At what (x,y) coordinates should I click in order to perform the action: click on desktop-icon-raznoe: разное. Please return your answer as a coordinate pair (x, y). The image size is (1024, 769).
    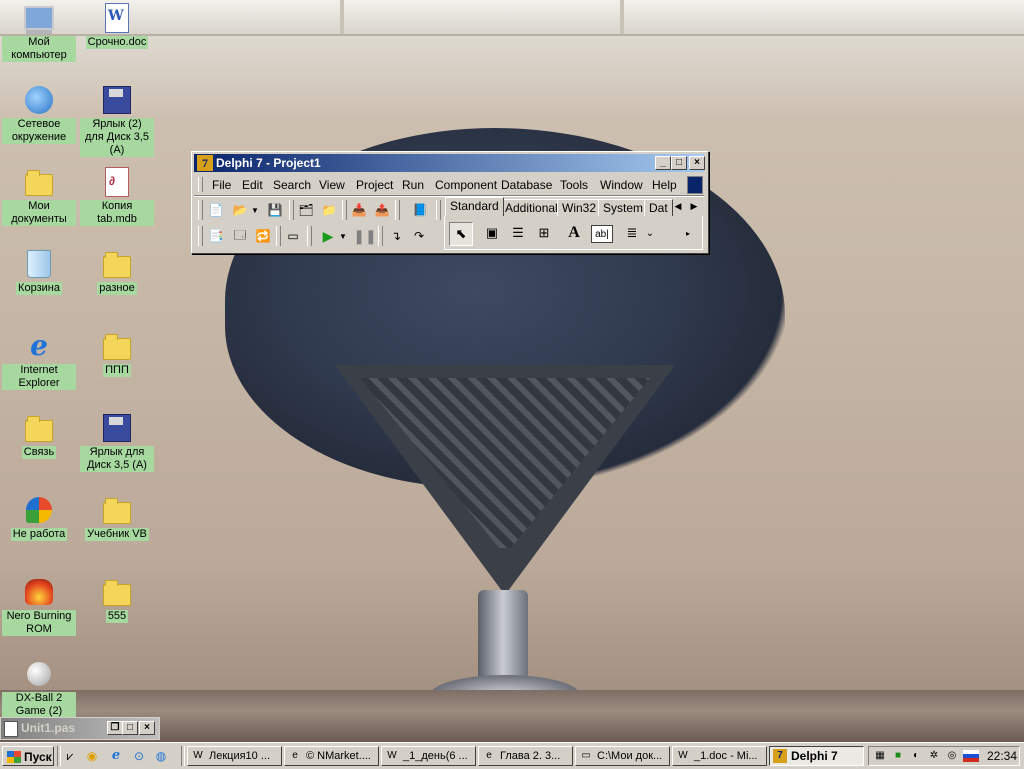
    Looking at the image, I should click on (117, 271).